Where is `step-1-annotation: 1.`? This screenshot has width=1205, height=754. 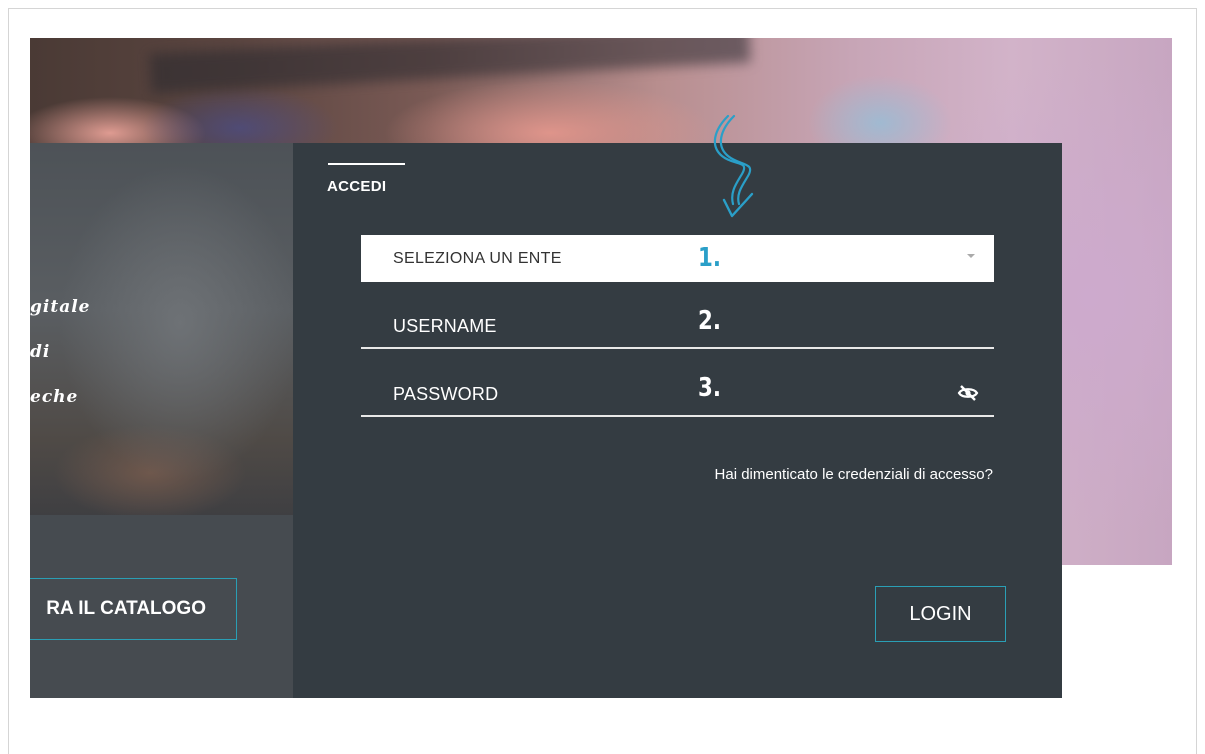
step-1-annotation: 1. is located at coordinates (709, 258).